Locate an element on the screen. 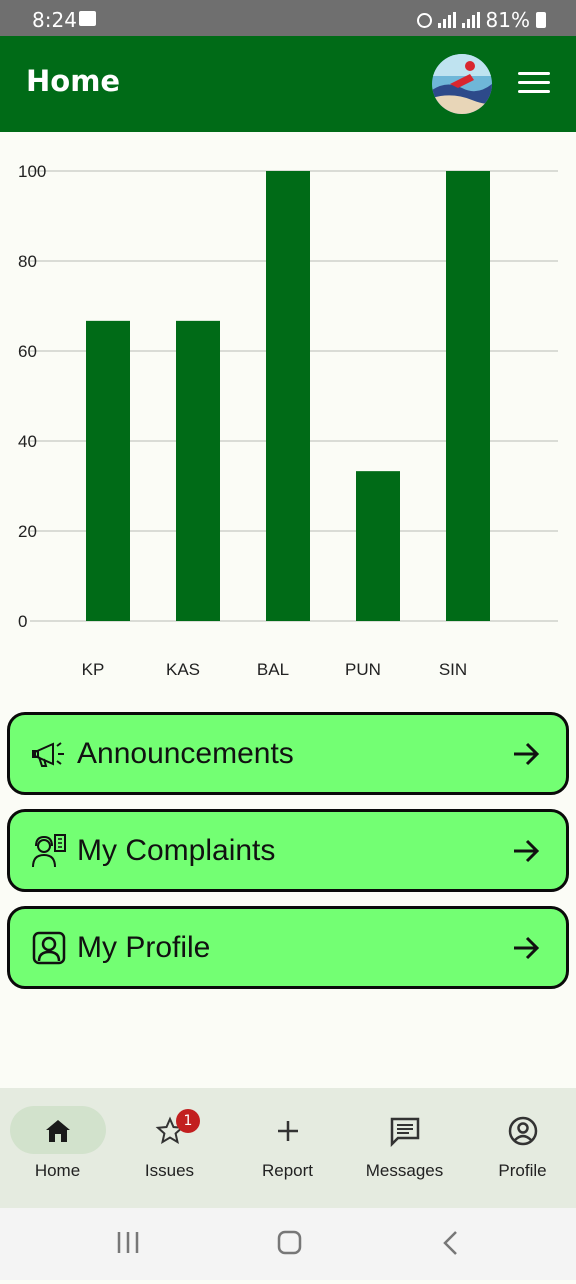 Image resolution: width=576 pixels, height=1284 pixels. nav-profile-label: Profile is located at coordinates (522, 1170).